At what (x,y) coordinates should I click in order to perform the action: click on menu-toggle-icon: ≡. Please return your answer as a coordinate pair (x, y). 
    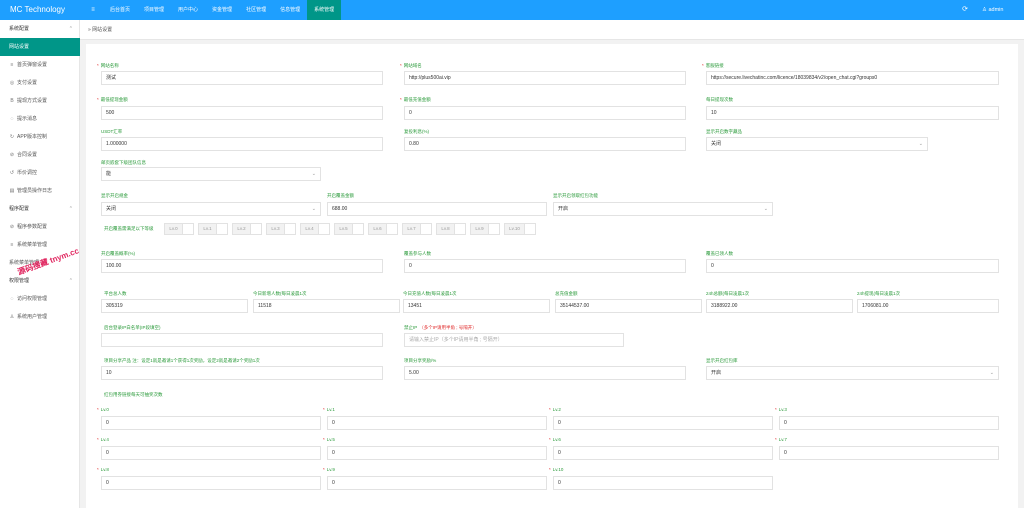
    Looking at the image, I should click on (93, 10).